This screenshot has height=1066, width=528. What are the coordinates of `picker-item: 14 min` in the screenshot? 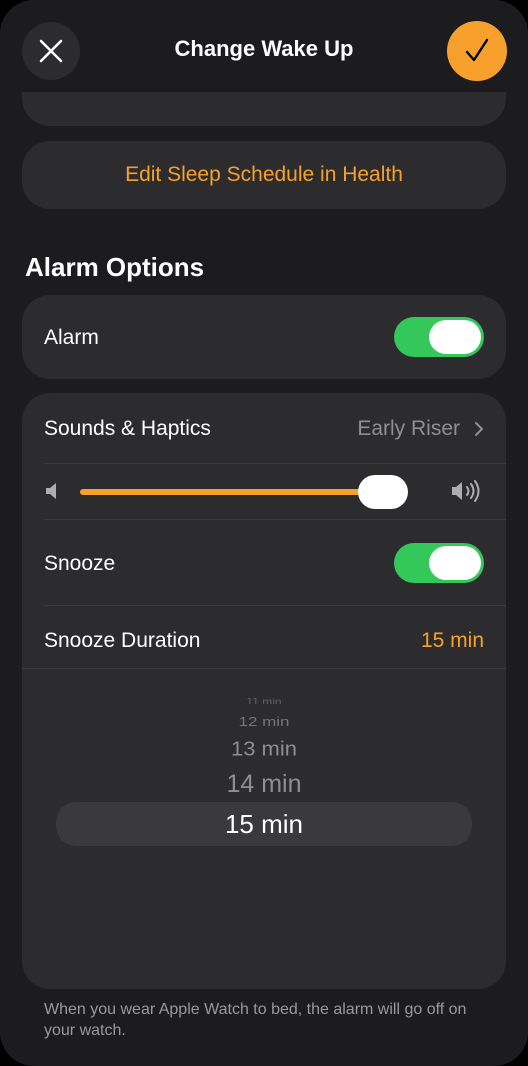 It's located at (264, 784).